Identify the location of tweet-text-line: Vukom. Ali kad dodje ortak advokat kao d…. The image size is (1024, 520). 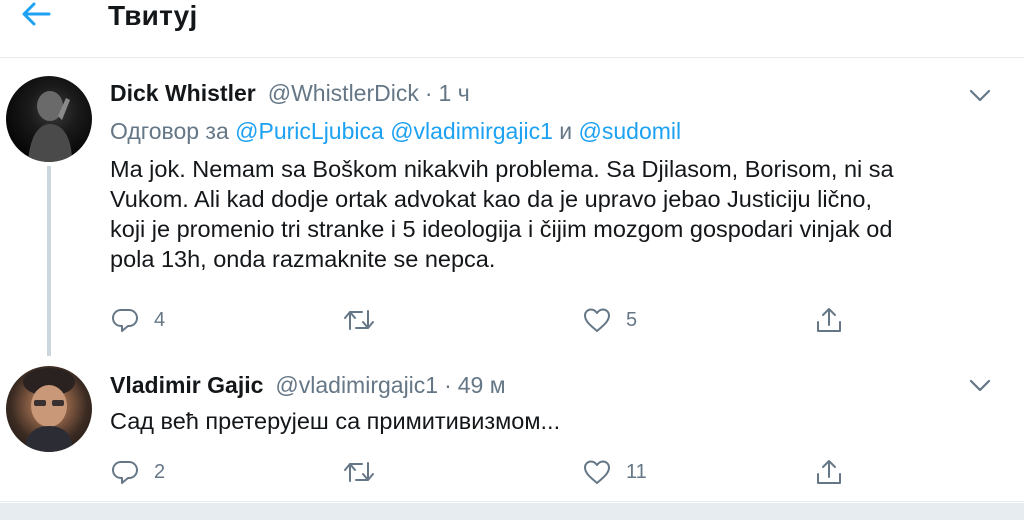
(491, 199).